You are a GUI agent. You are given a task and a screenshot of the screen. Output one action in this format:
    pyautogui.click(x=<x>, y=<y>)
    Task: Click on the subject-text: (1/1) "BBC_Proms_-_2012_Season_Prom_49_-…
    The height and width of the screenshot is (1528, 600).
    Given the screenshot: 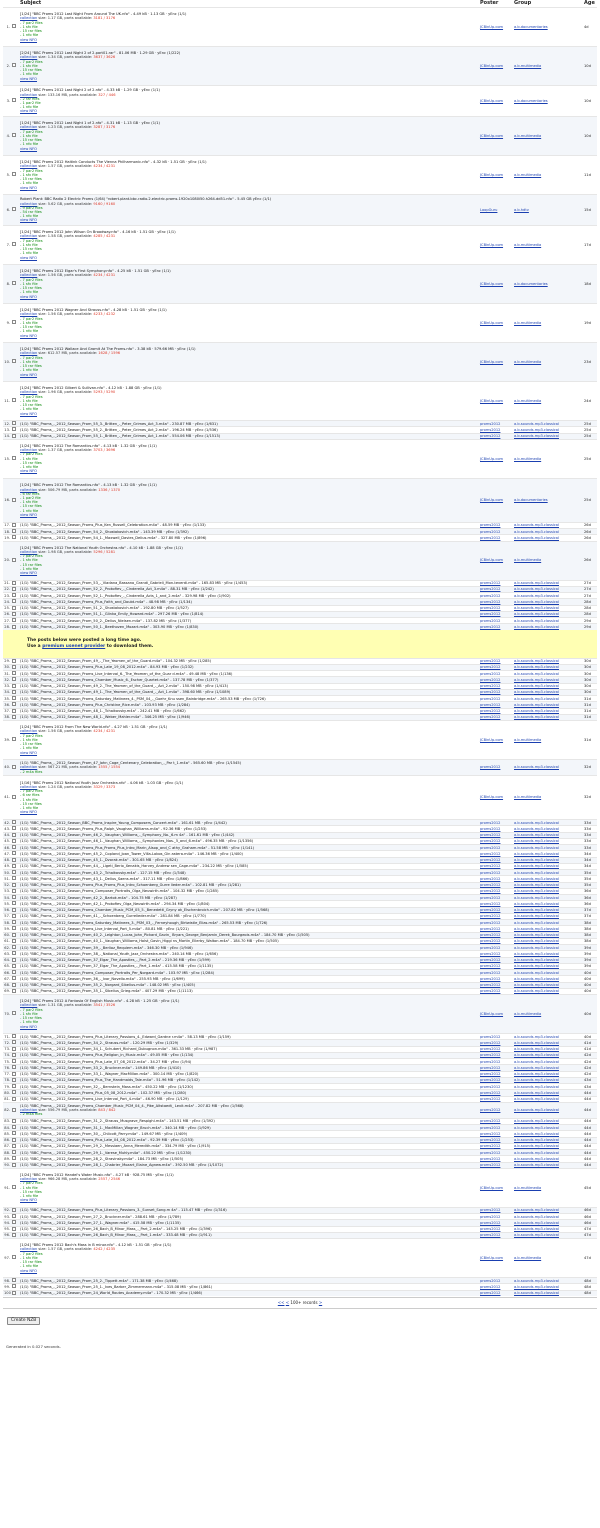 What is the action you would take?
    pyautogui.click(x=249, y=661)
    